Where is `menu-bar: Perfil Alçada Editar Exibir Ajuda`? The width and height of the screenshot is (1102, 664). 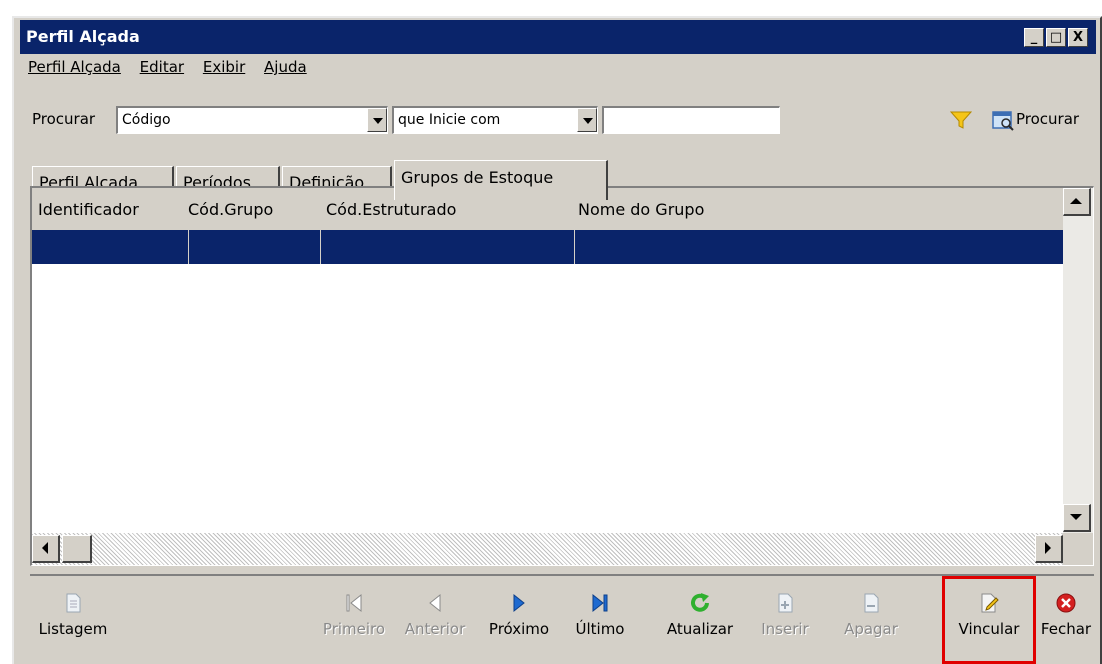
menu-bar: Perfil Alçada Editar Exibir Ajuda is located at coordinates (174, 72).